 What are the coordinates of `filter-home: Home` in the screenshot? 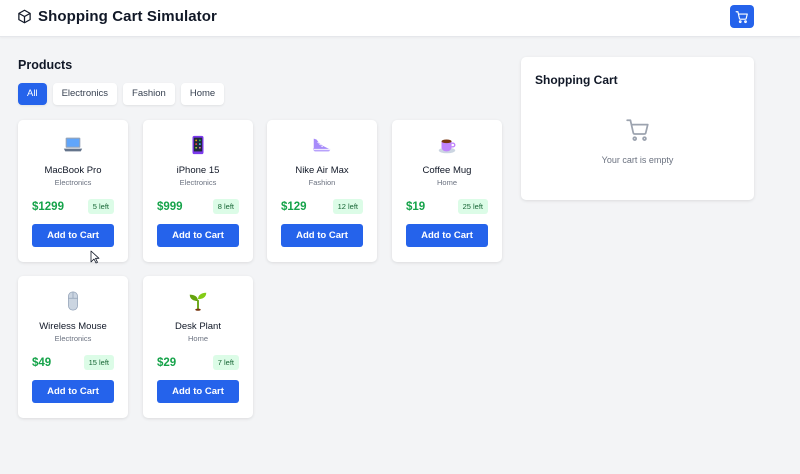 It's located at (202, 94).